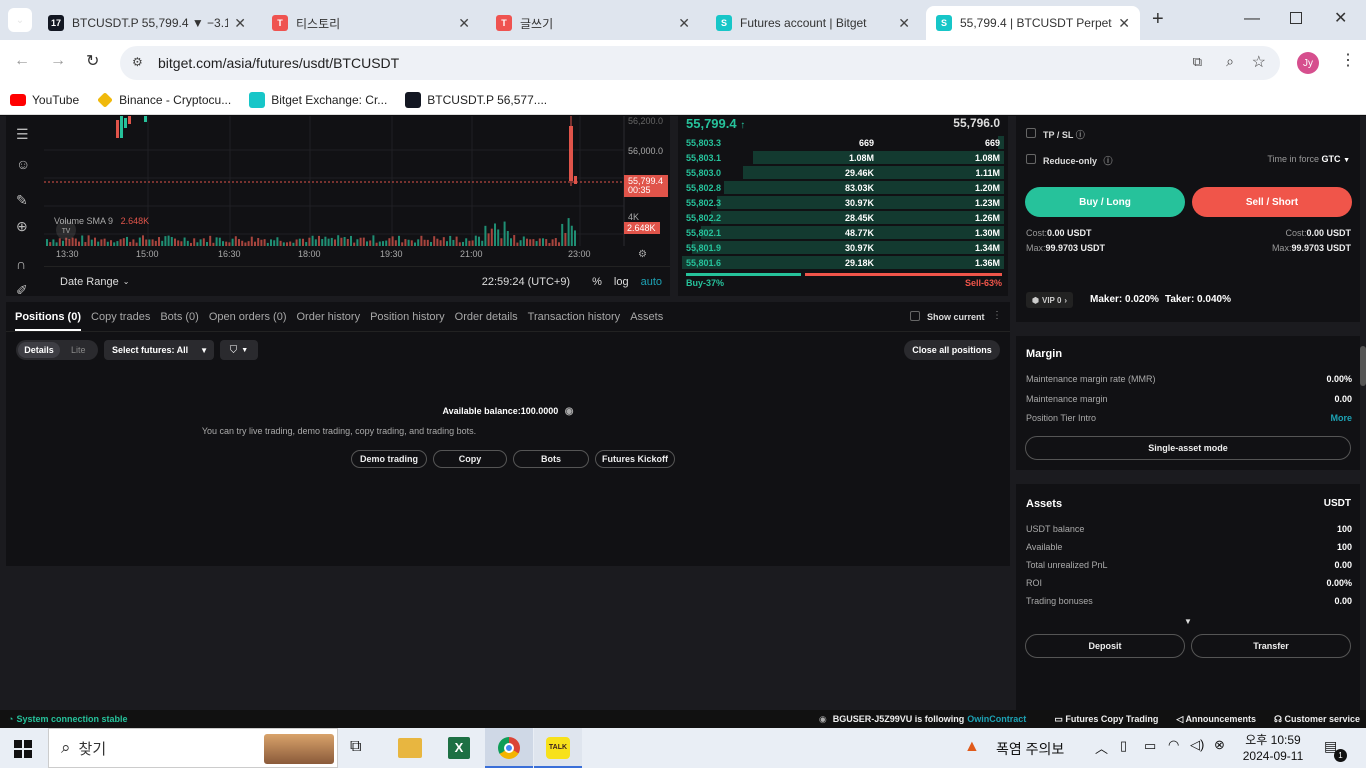 The image size is (1366, 768). Describe the element at coordinates (1188, 448) in the screenshot. I see `single-asset-mode-button: Single-asset mode` at that location.